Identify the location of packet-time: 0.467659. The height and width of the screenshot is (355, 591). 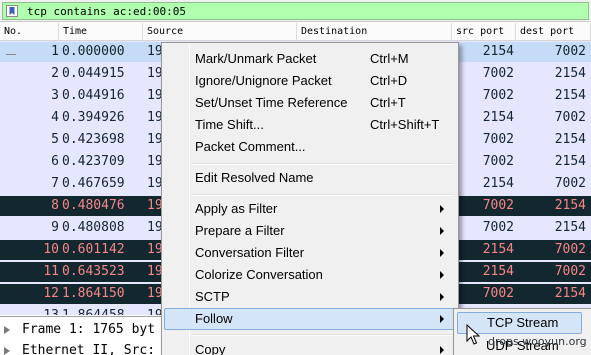
(93, 183).